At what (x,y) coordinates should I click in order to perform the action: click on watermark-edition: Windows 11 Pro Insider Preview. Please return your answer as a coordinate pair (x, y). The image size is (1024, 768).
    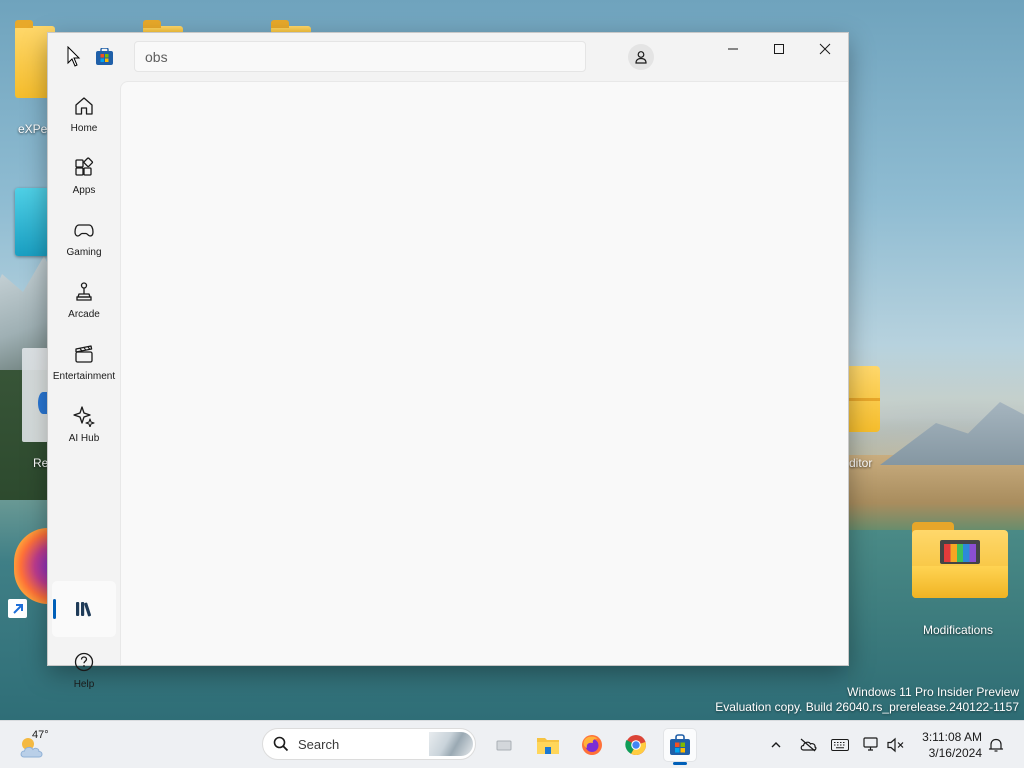
    Looking at the image, I should click on (933, 692).